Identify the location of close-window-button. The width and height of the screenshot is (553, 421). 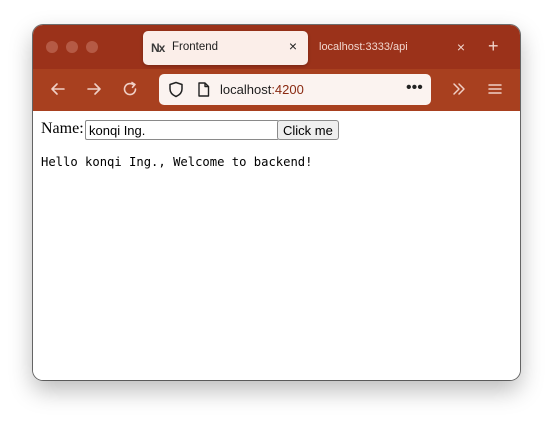
(52, 47).